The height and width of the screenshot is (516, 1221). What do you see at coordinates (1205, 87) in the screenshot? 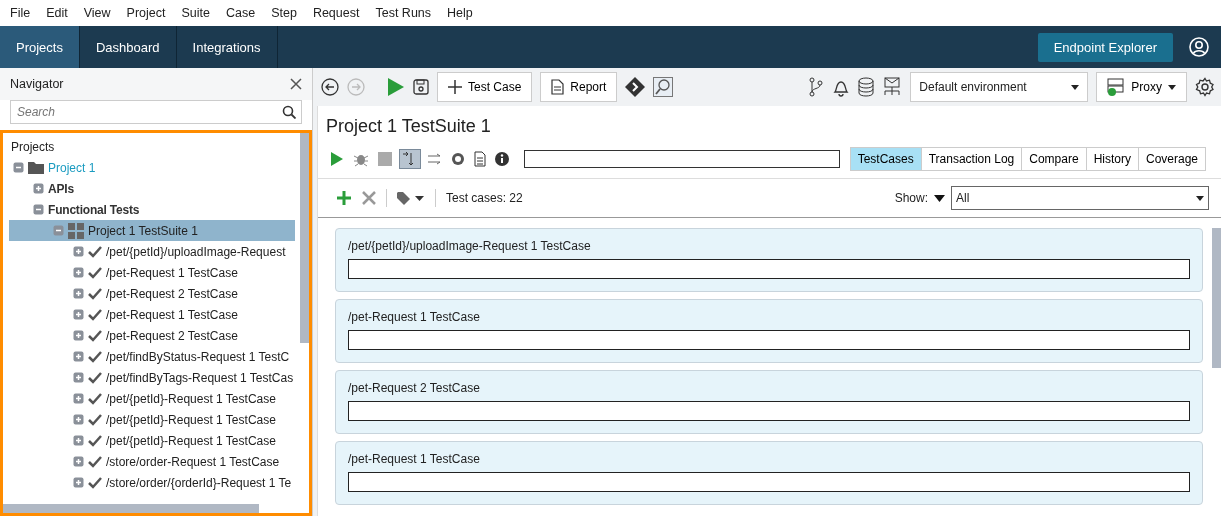
I see `settings-icon` at bounding box center [1205, 87].